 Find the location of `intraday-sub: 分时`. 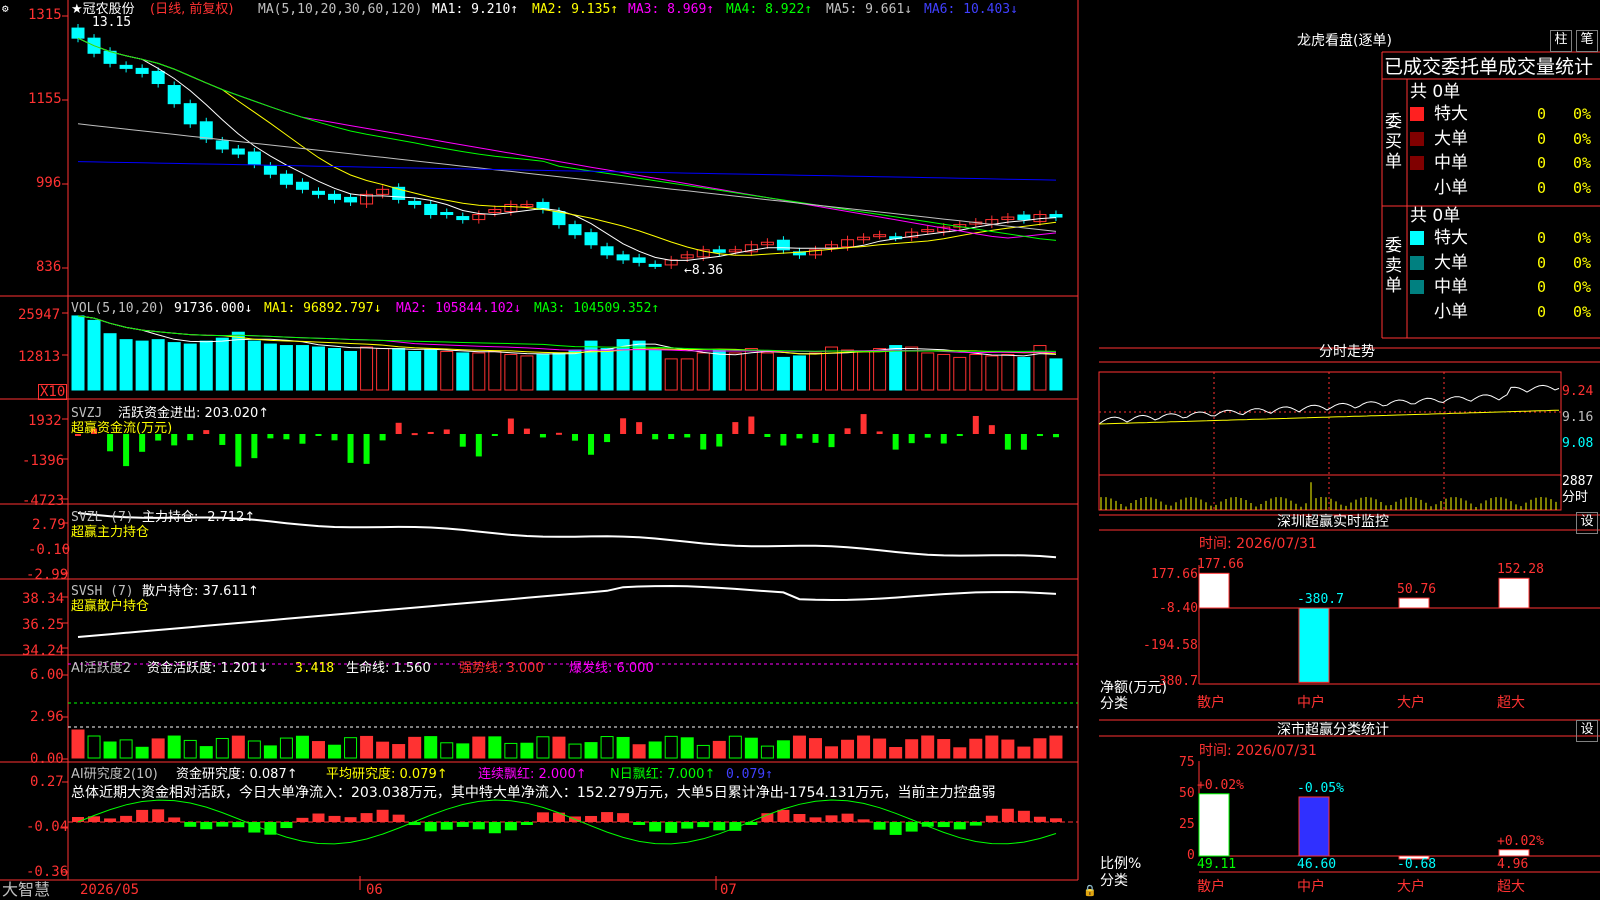

intraday-sub: 分时 is located at coordinates (1575, 497).